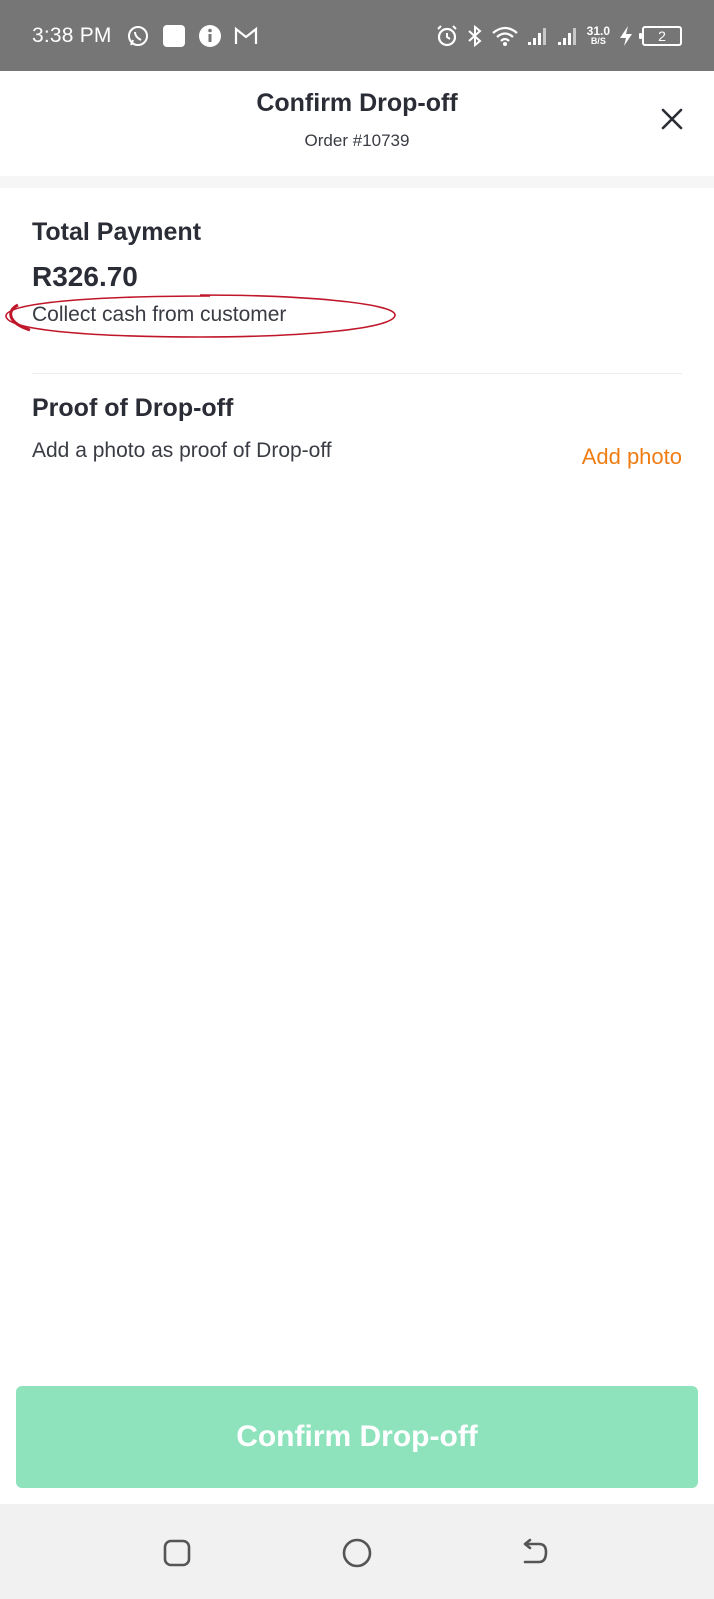 The width and height of the screenshot is (714, 1599). I want to click on modal-header: Confirm Drop-off Order #10739, so click(357, 128).